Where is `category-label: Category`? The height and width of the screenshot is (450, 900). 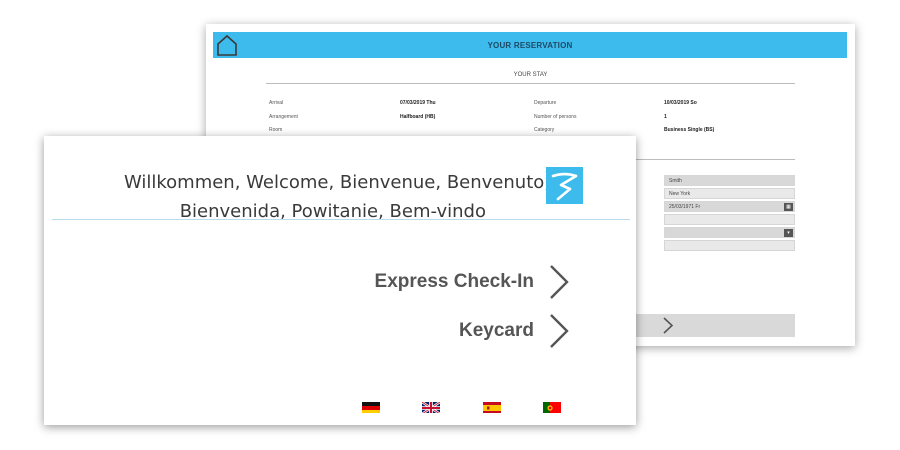
category-label: Category is located at coordinates (544, 130).